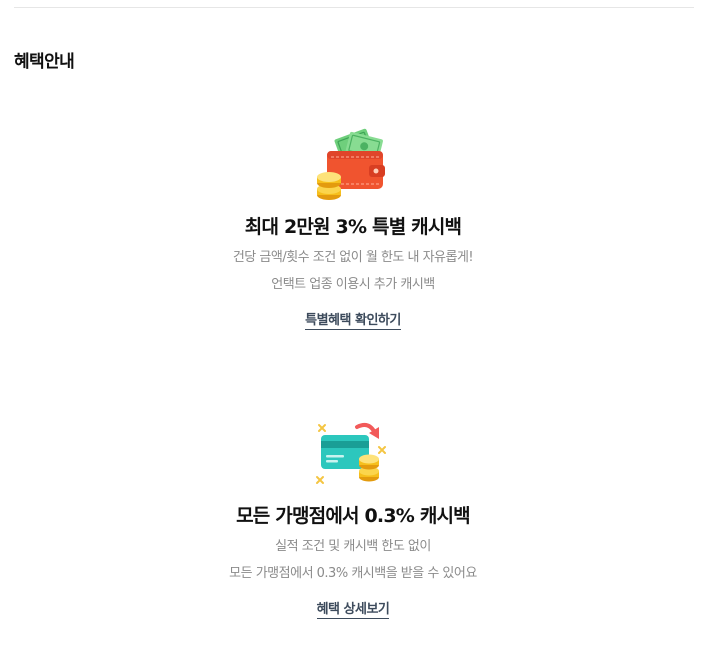 The width and height of the screenshot is (706, 670). Describe the element at coordinates (353, 284) in the screenshot. I see `benefit-desc-line2: 언택트 업종 이용시 추가 캐시백` at that location.